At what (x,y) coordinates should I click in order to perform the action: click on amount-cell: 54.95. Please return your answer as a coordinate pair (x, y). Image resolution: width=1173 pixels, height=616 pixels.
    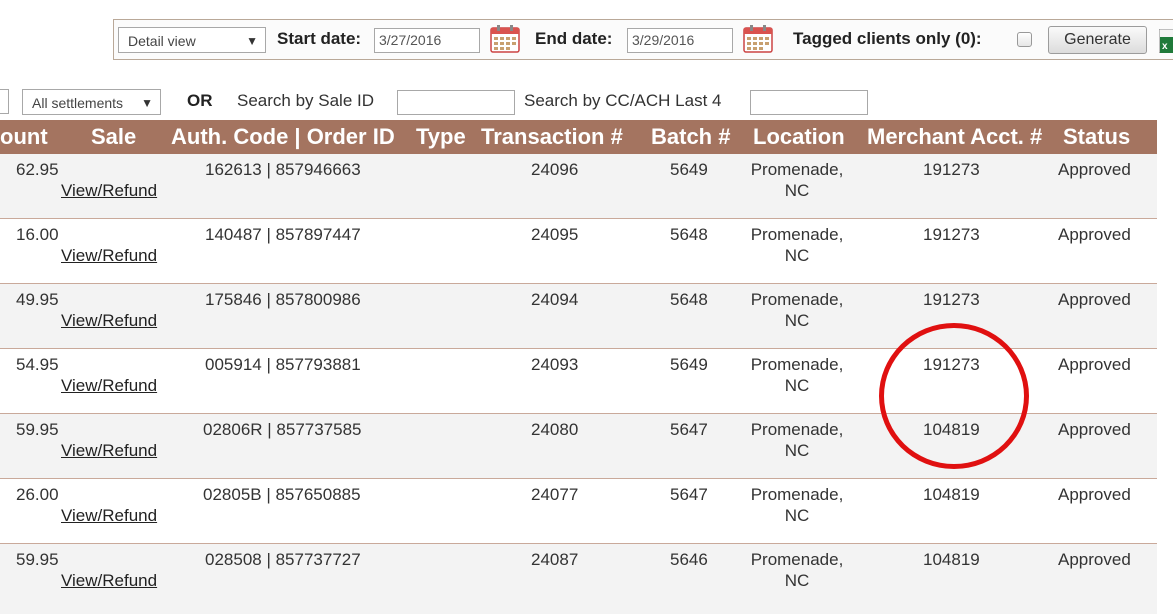
    Looking at the image, I should click on (37, 364).